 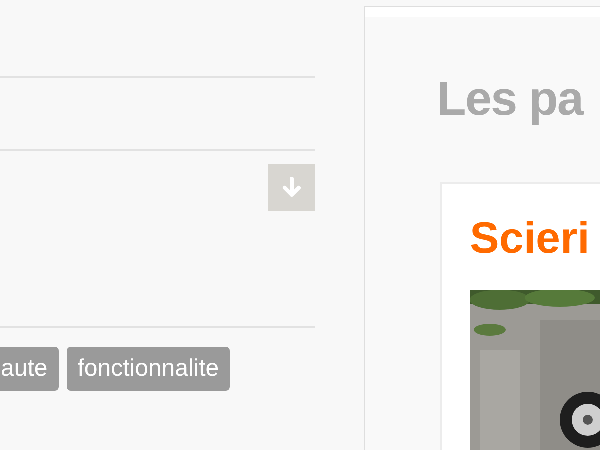 I want to click on card-title: Scieri, so click(x=530, y=239).